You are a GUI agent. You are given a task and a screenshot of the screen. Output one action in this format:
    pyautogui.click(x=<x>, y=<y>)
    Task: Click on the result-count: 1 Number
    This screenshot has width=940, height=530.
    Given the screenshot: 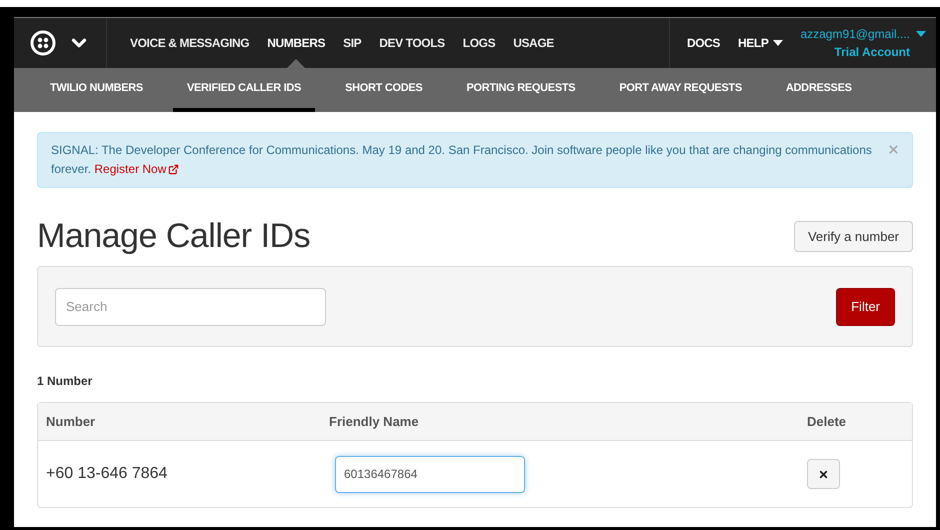 What is the action you would take?
    pyautogui.click(x=65, y=381)
    